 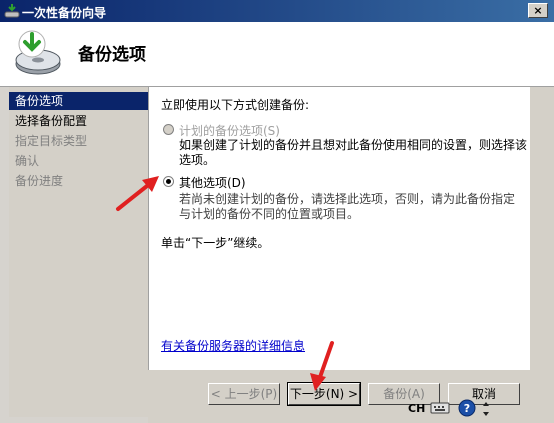 I want to click on details-link: 有关备份服务器的详细信息, so click(x=233, y=345).